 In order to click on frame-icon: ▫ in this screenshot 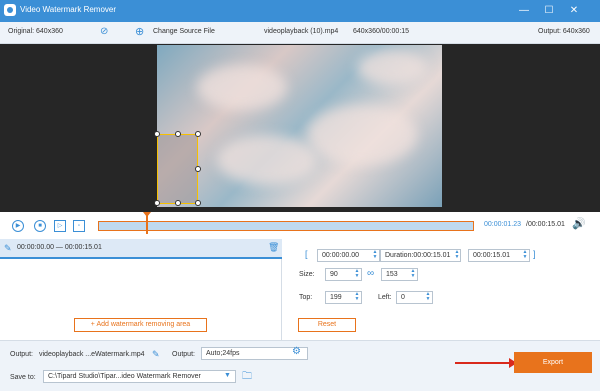, I will do `click(79, 226)`.